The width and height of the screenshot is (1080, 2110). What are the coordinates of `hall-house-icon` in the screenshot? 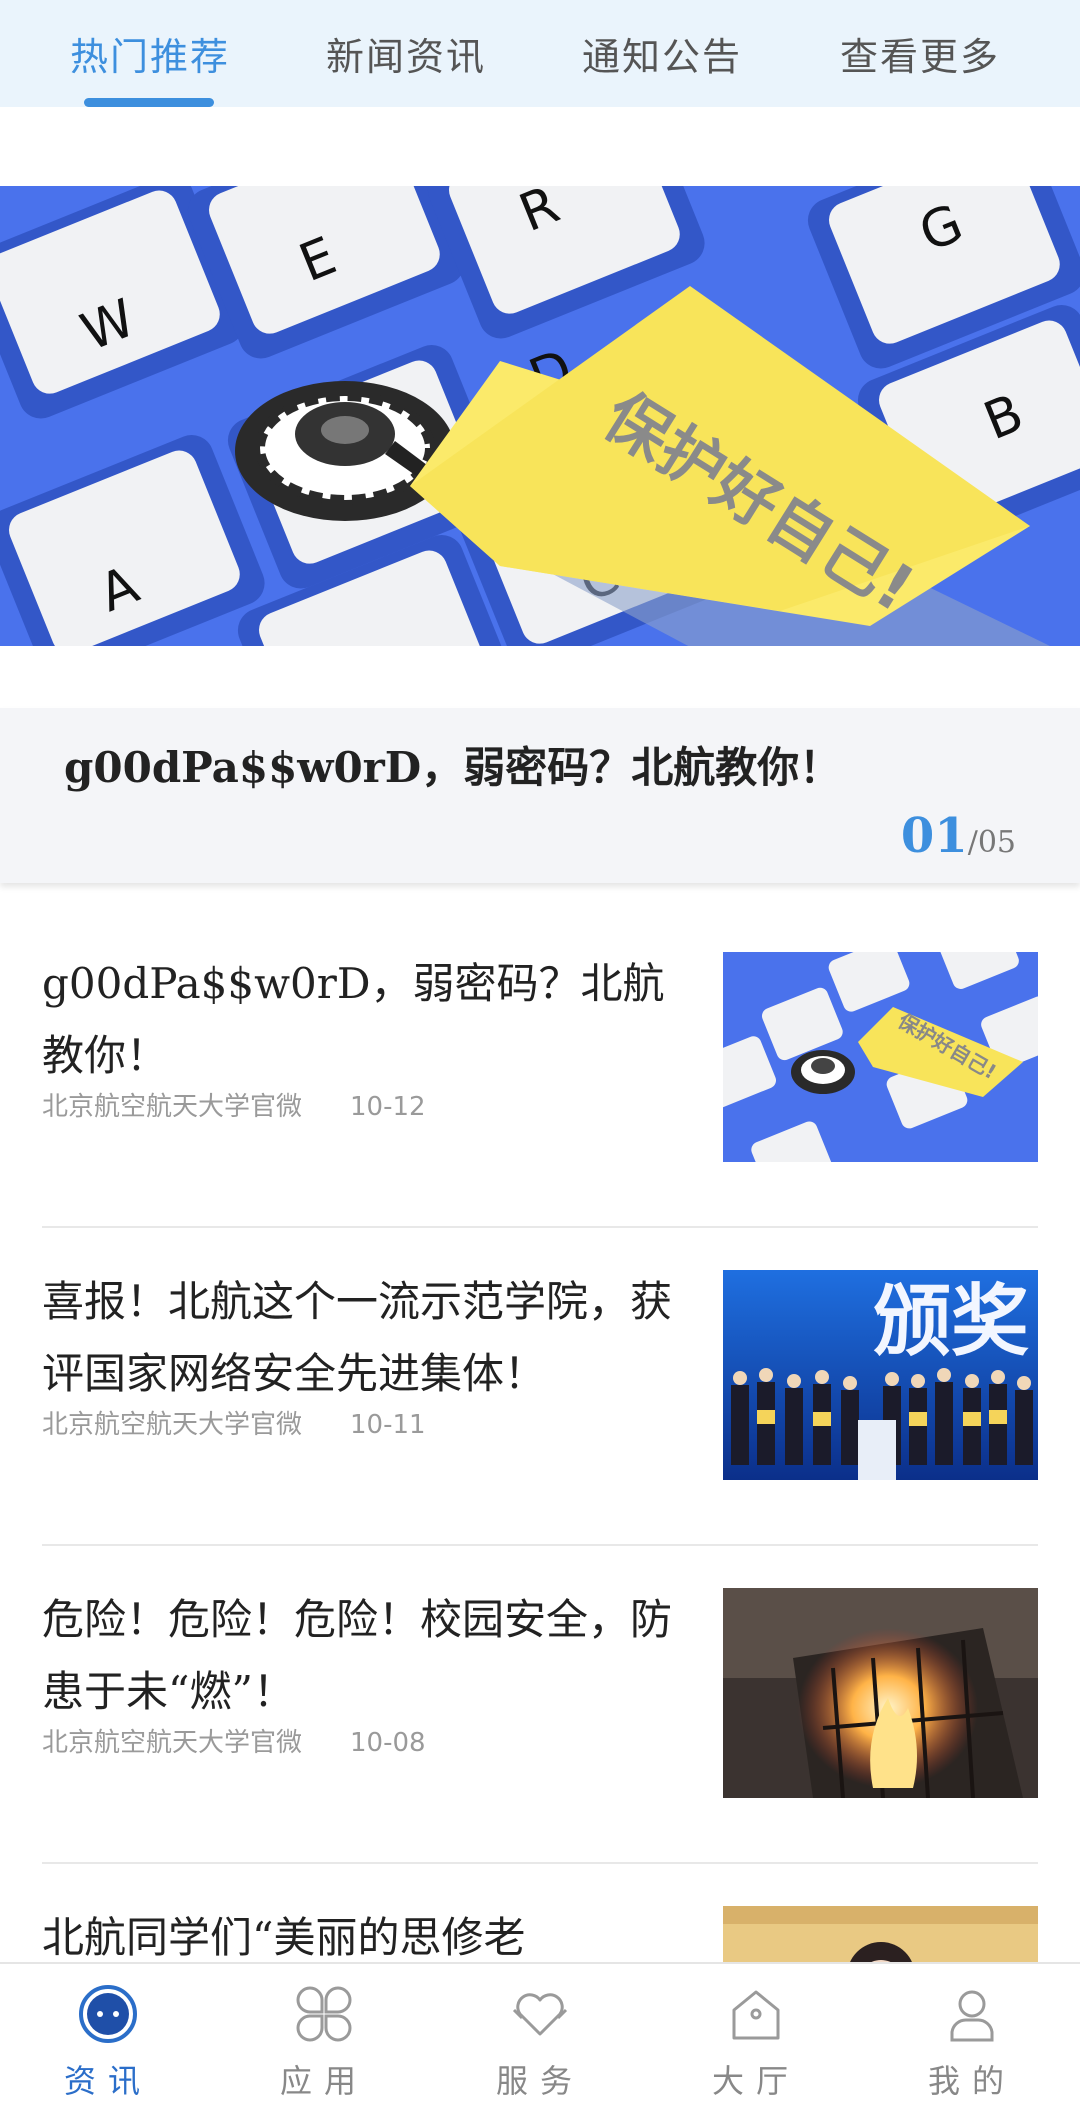 It's located at (756, 2015).